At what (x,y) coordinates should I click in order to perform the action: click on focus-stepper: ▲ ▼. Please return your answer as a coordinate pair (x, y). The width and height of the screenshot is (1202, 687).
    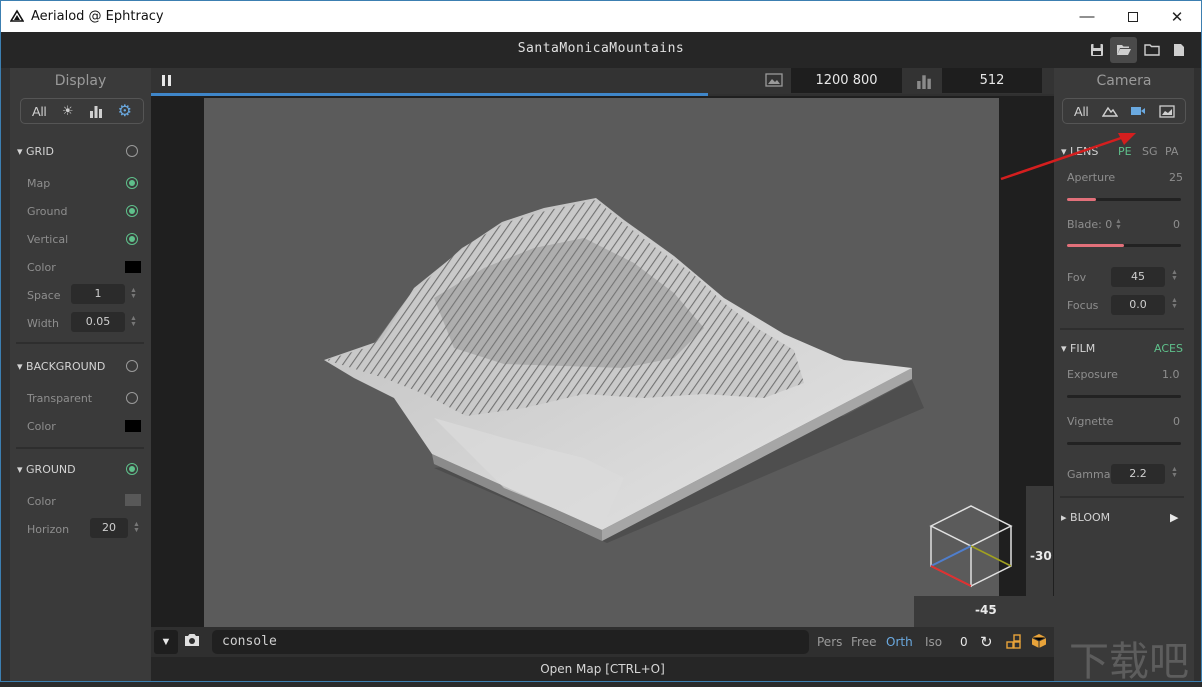
    Looking at the image, I should click on (1174, 303).